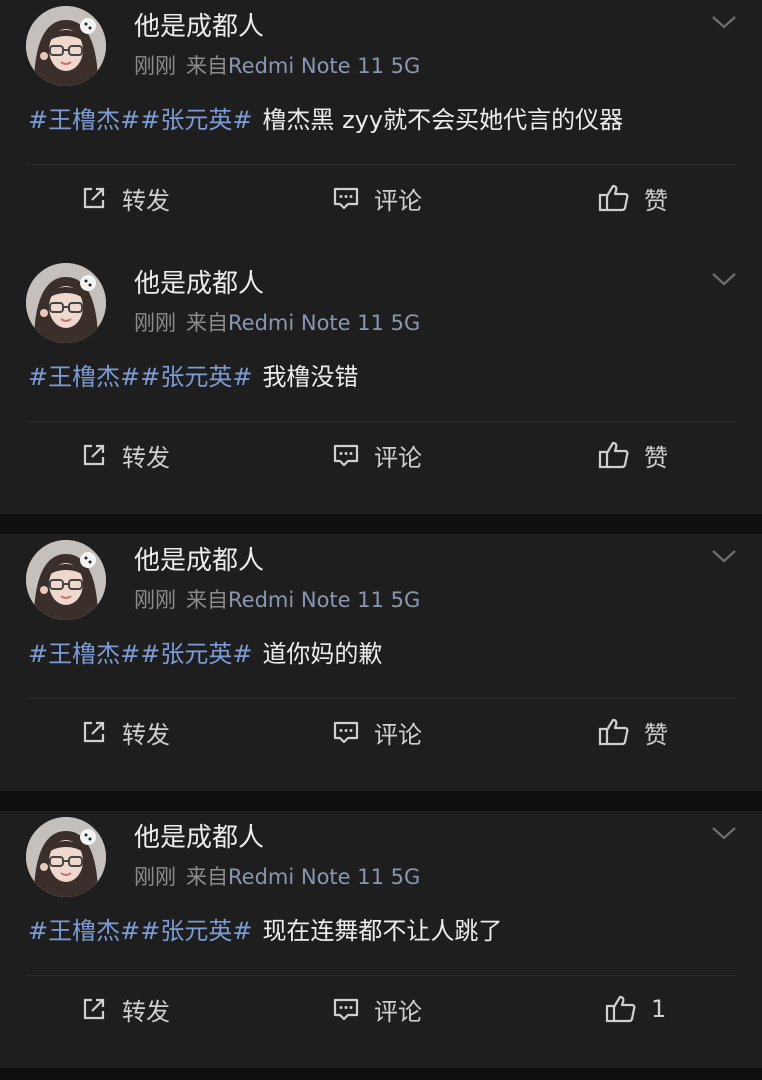 This screenshot has width=762, height=1080. I want to click on post-text: #王橹杰##张元英# 我橹没错, so click(193, 377).